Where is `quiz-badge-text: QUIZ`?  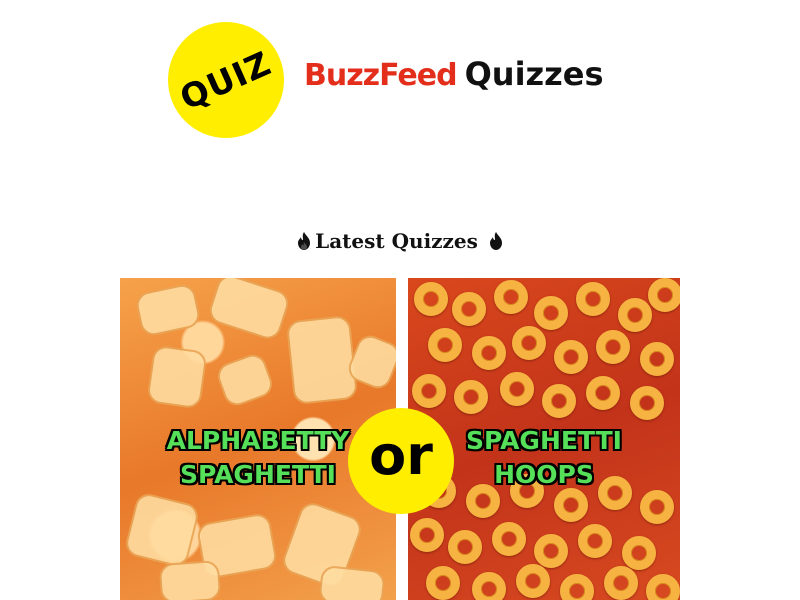 quiz-badge-text: QUIZ is located at coordinates (226, 80).